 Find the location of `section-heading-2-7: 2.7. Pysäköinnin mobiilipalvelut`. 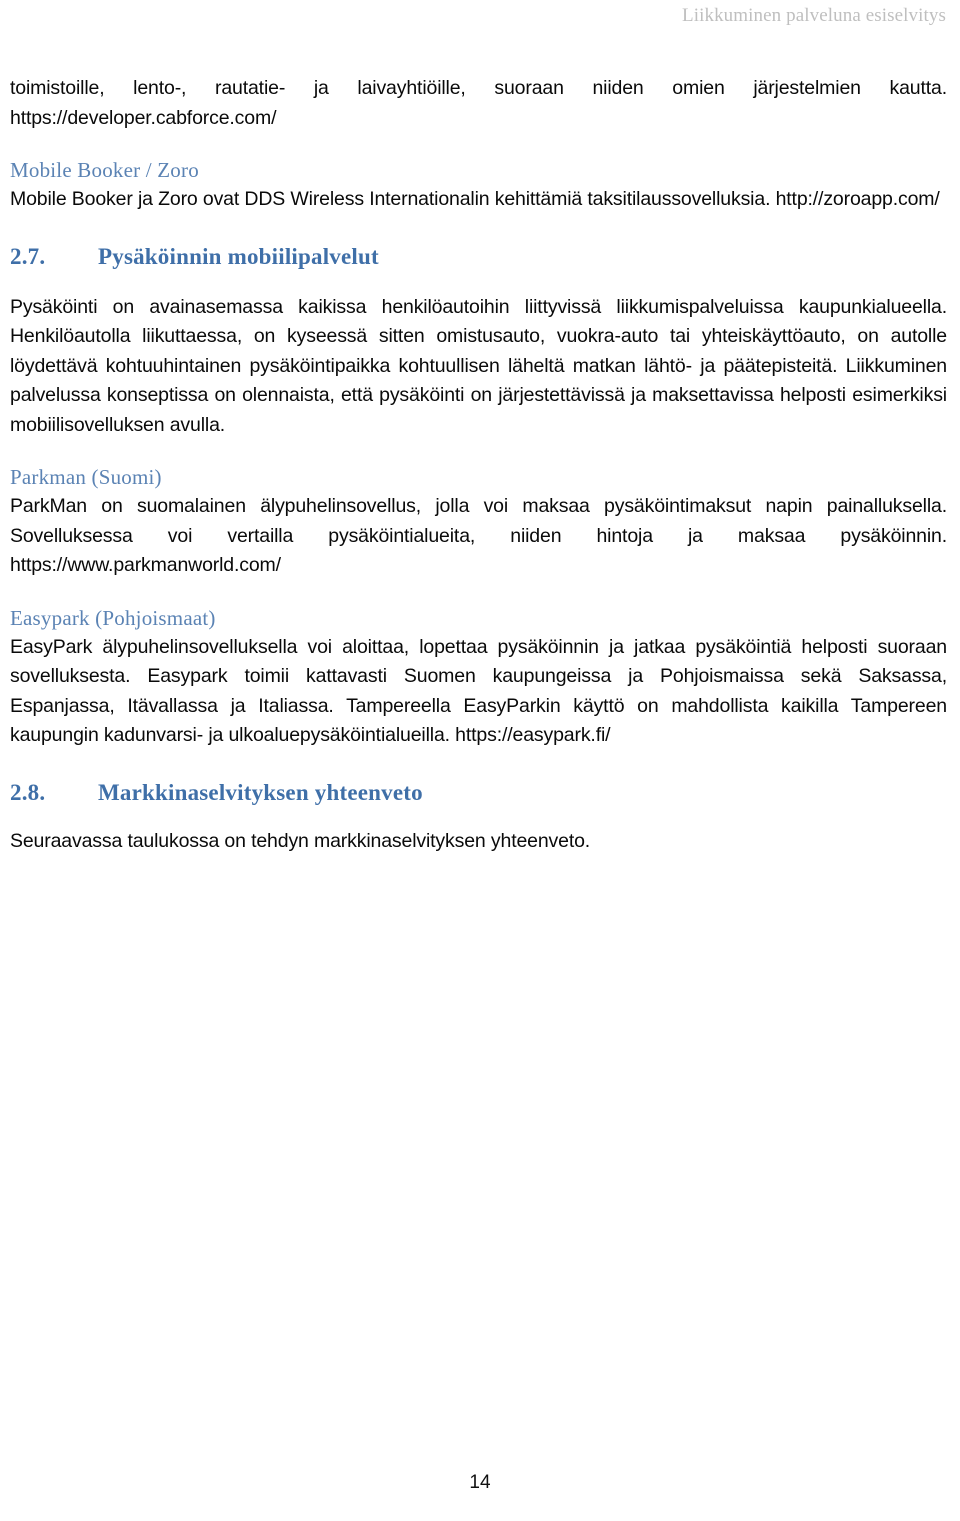

section-heading-2-7: 2.7. Pysäköinnin mobiilipalvelut is located at coordinates (478, 257).